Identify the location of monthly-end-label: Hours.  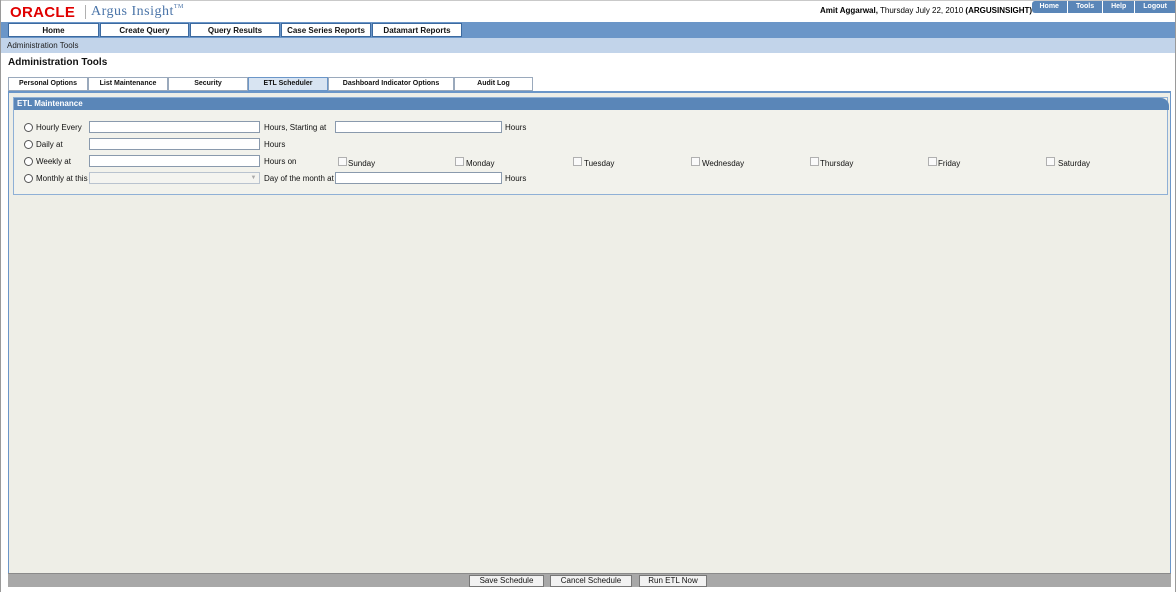
(516, 178).